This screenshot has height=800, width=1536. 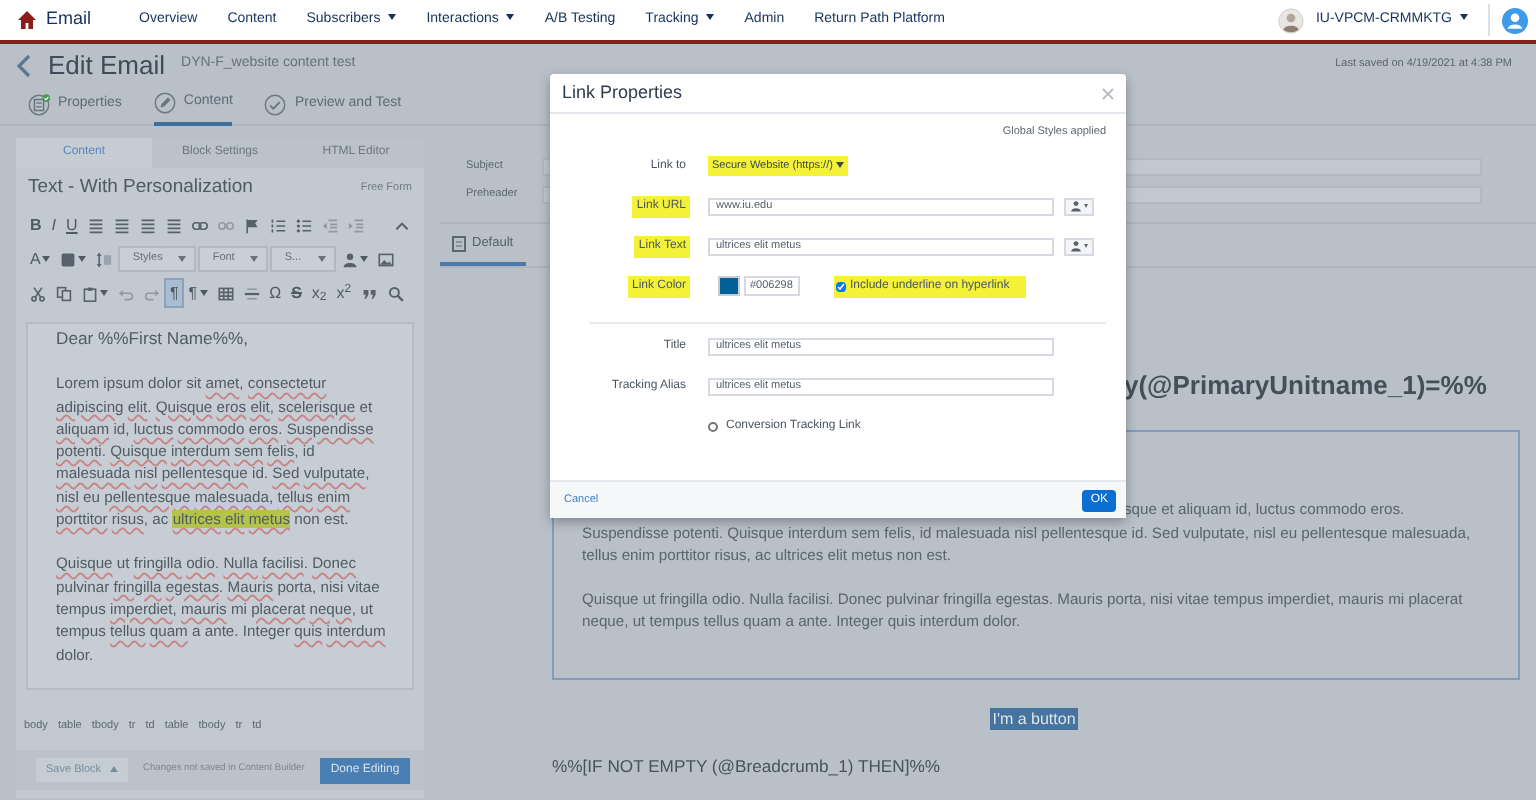 What do you see at coordinates (36, 225) in the screenshot?
I see `toolbar-button: B` at bounding box center [36, 225].